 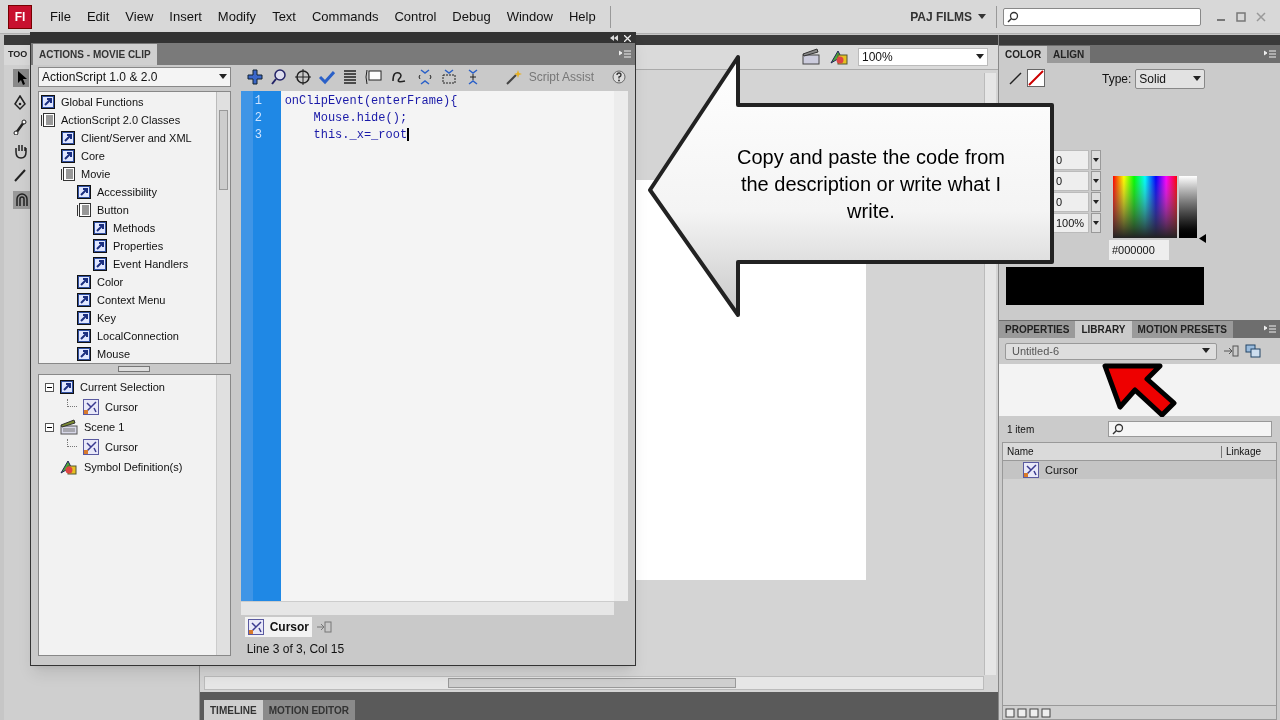 I want to click on book-icon, so click(x=48, y=120).